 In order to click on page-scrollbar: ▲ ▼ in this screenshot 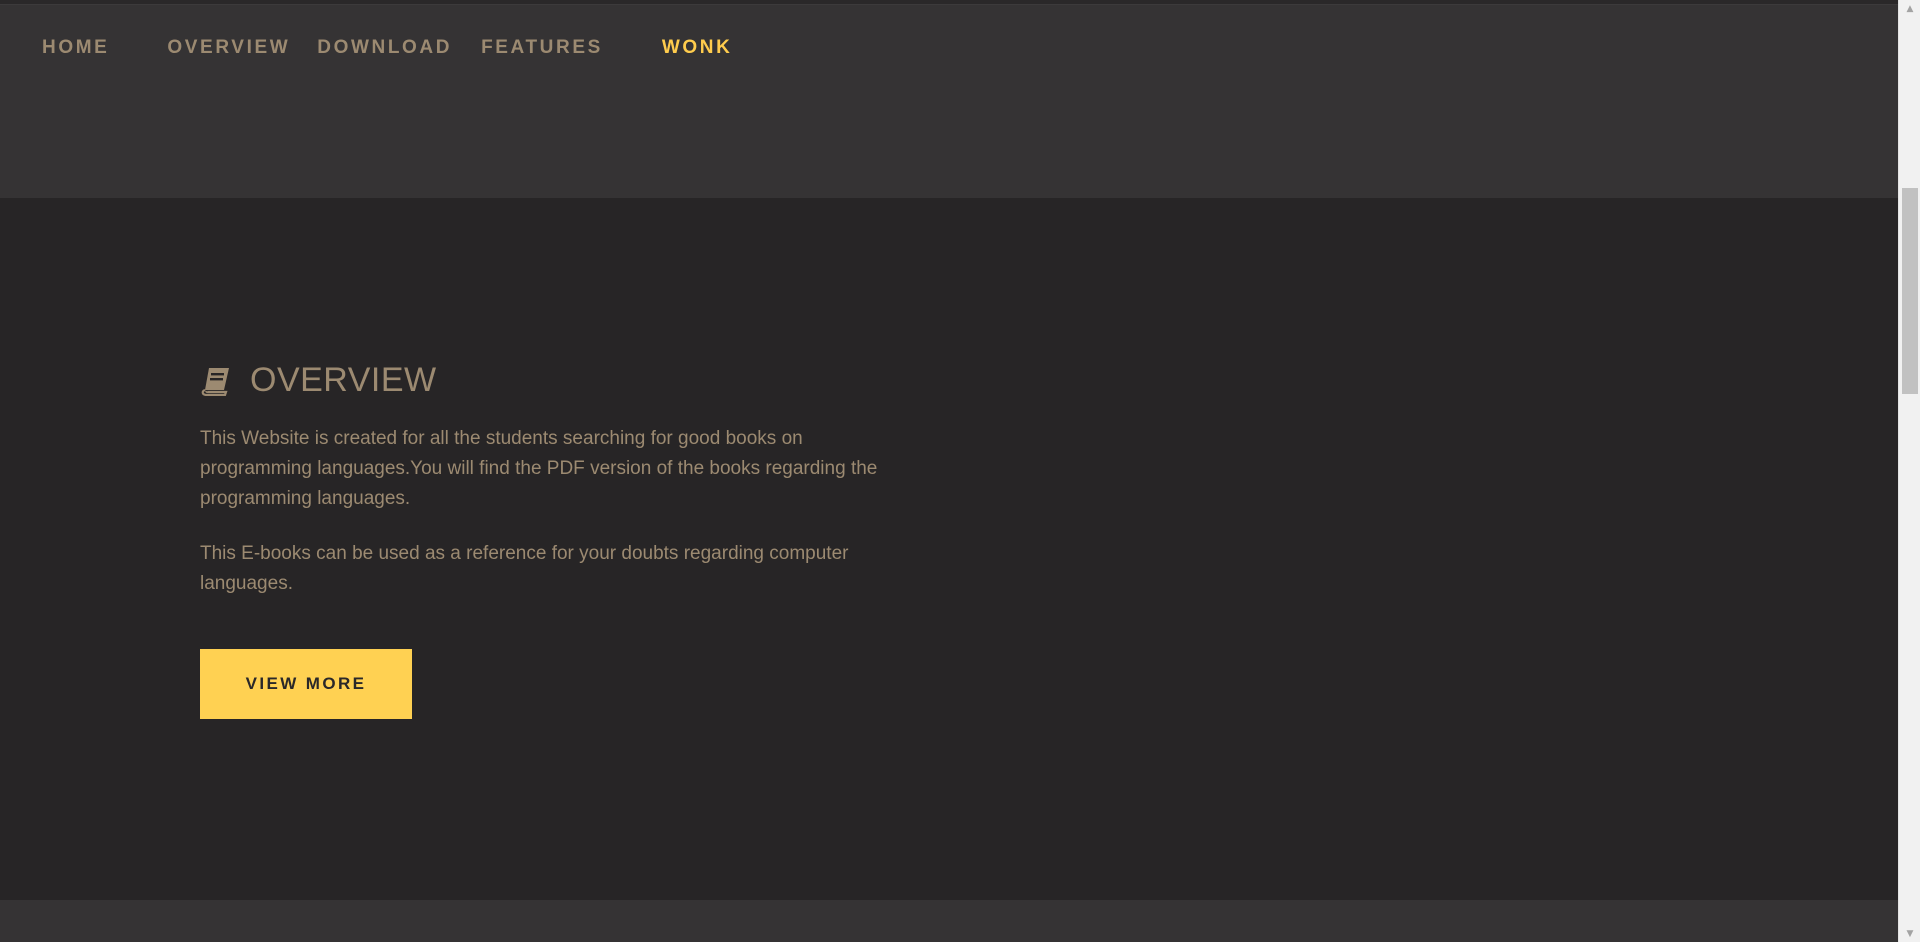, I will do `click(1909, 471)`.